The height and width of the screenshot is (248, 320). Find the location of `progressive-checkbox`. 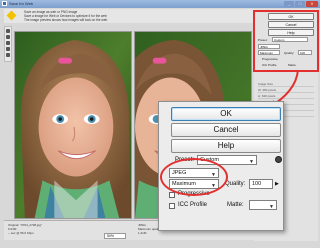

progressive-checkbox is located at coordinates (172, 195).